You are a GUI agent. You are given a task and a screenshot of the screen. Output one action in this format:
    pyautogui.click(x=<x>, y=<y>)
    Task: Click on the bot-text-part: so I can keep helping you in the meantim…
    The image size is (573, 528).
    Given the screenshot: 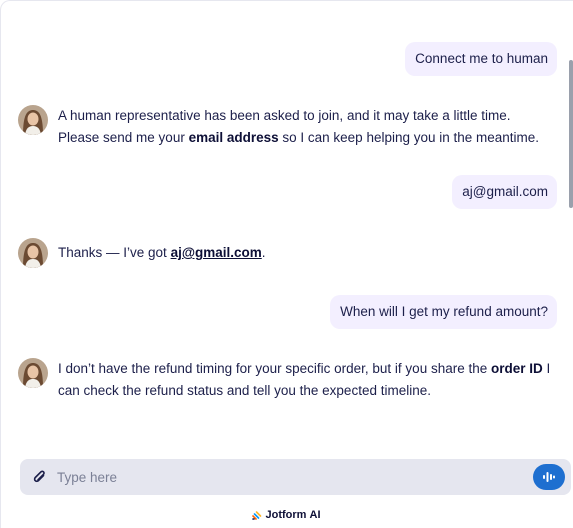 What is the action you would take?
    pyautogui.click(x=409, y=137)
    